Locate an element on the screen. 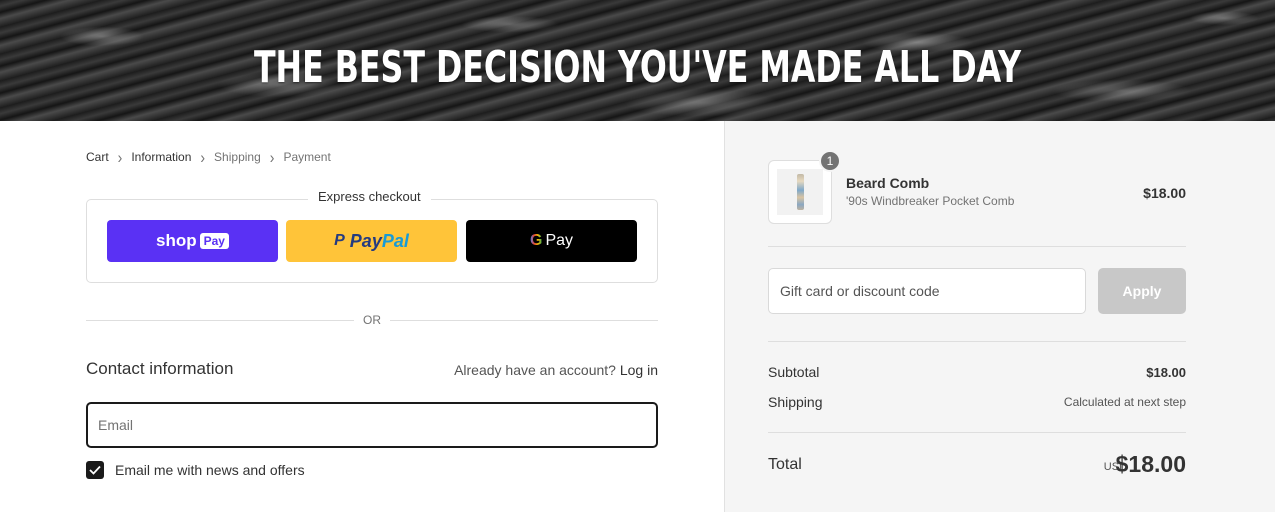  breadcrumb: Cart › Information › Shipping › Payment is located at coordinates (208, 157).